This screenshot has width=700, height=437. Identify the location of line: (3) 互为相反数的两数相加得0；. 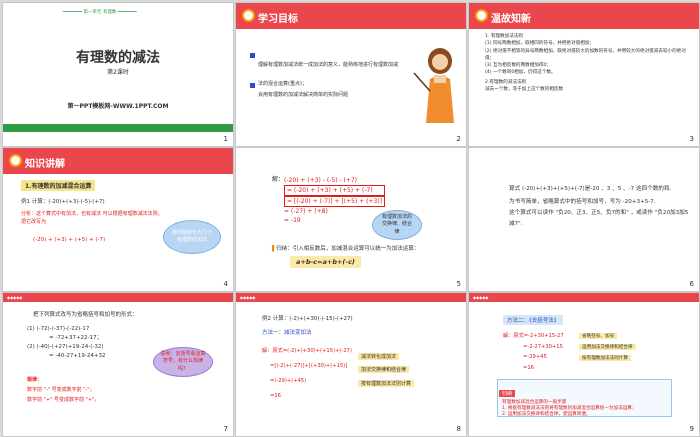
(518, 66).